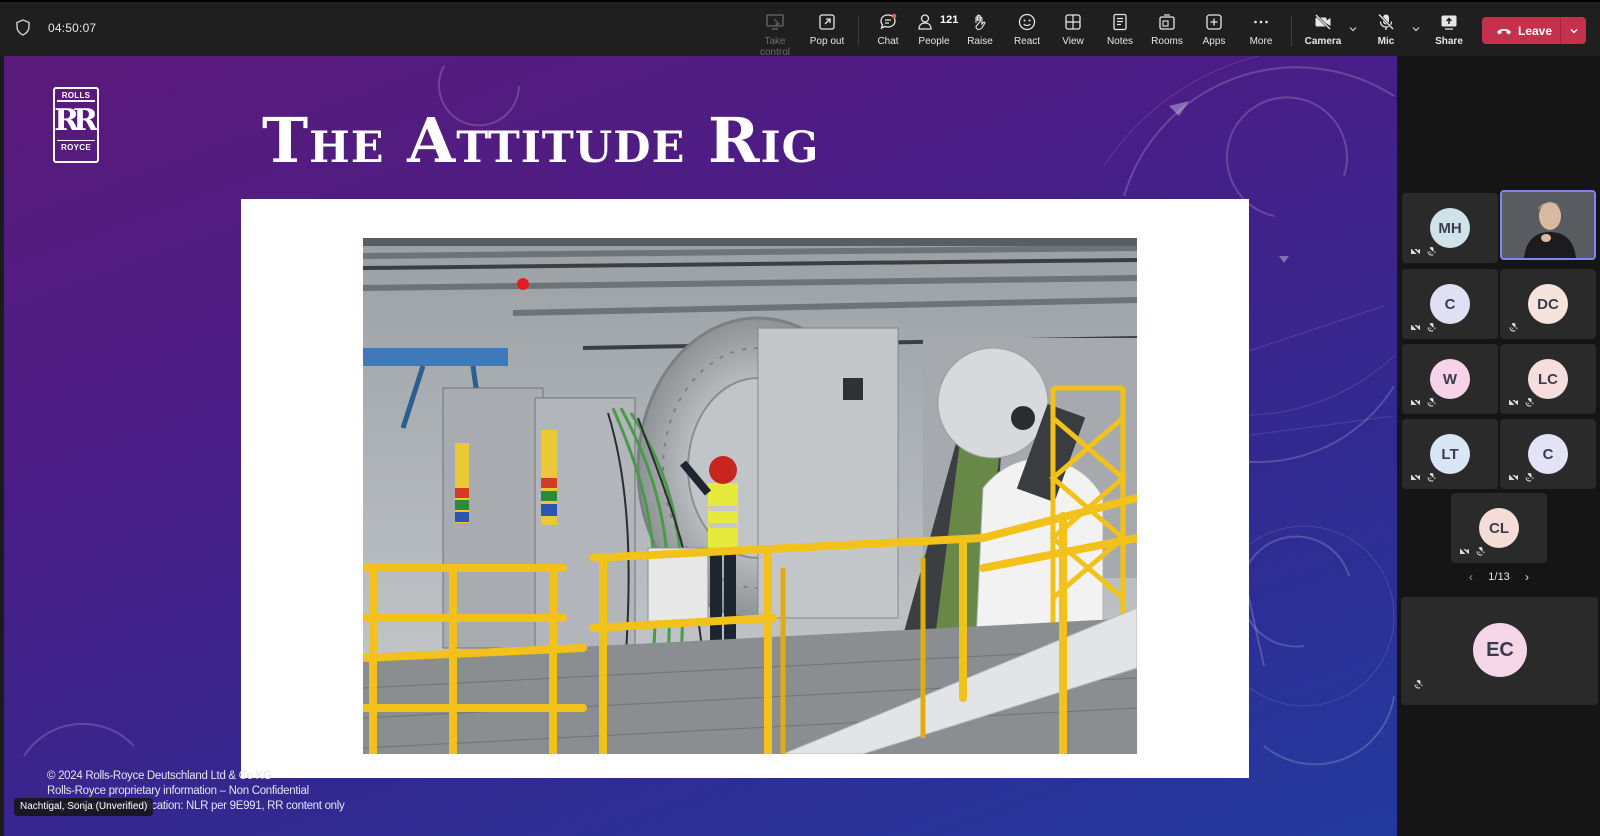 The image size is (1600, 836). I want to click on participant-tile: LT, so click(1450, 454).